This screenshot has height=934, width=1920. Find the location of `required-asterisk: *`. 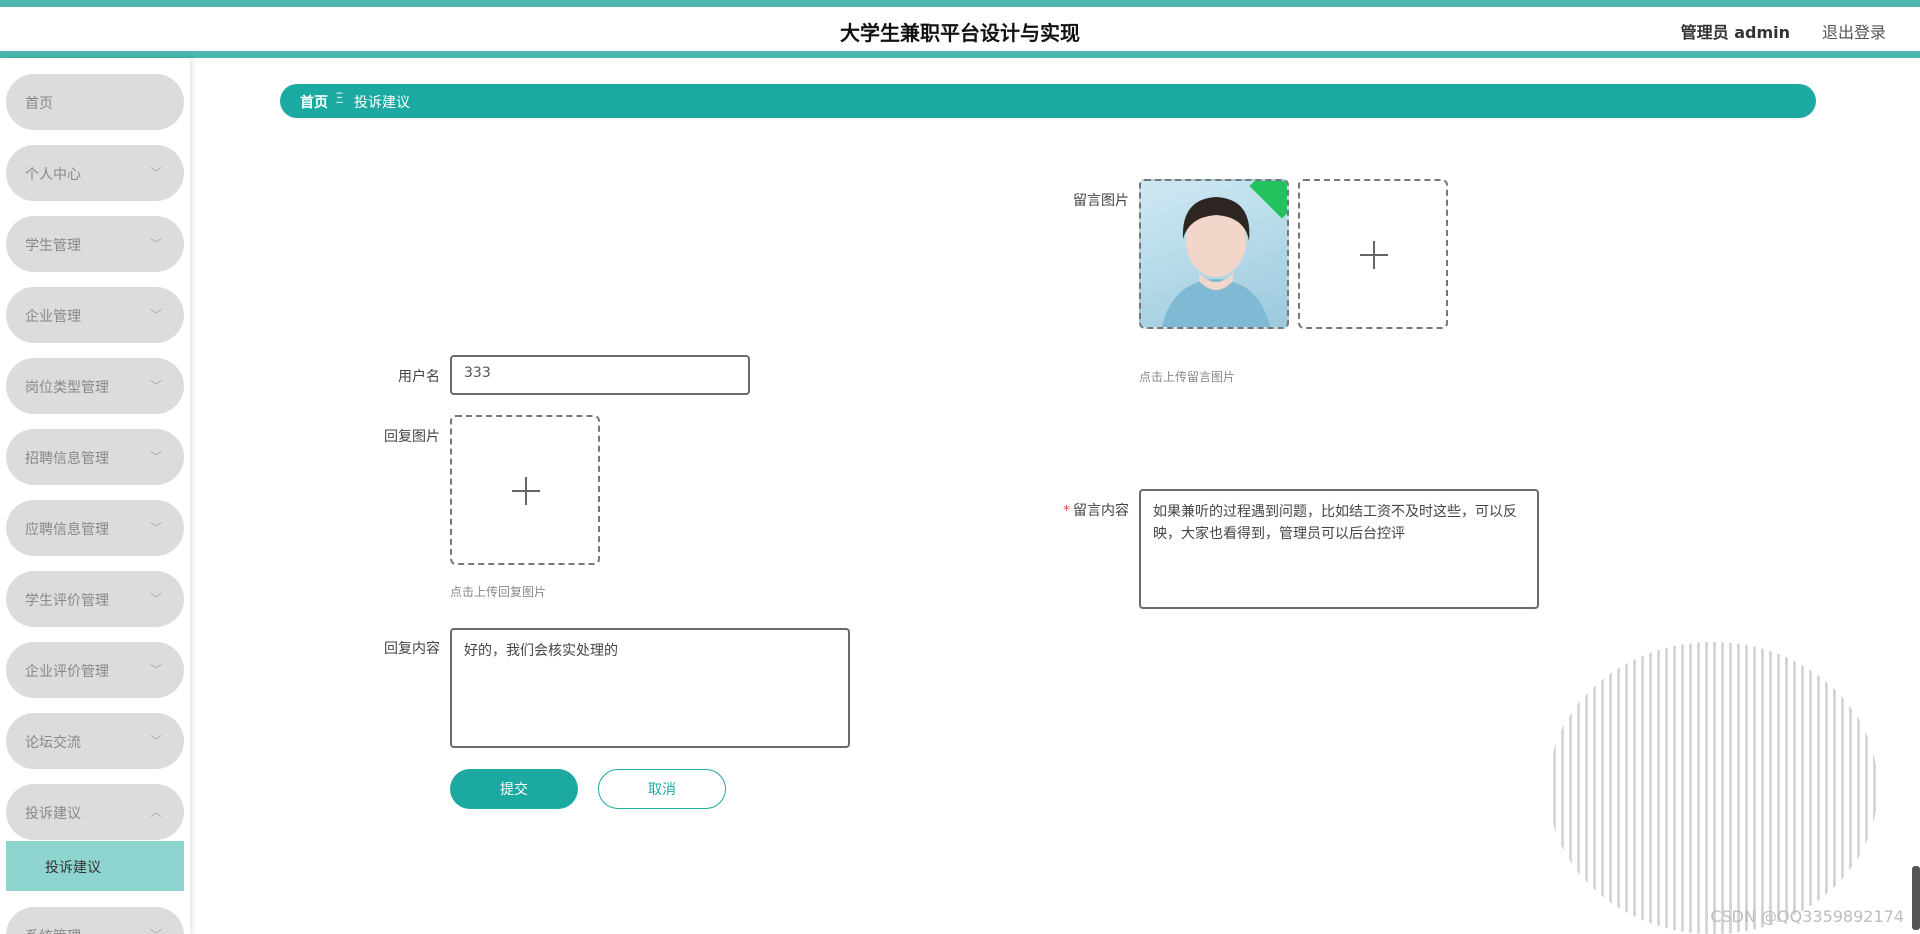

required-asterisk: * is located at coordinates (1066, 511).